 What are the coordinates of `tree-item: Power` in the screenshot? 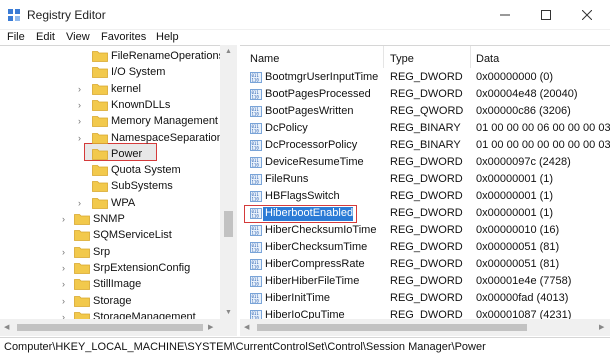 It's located at (109, 154).